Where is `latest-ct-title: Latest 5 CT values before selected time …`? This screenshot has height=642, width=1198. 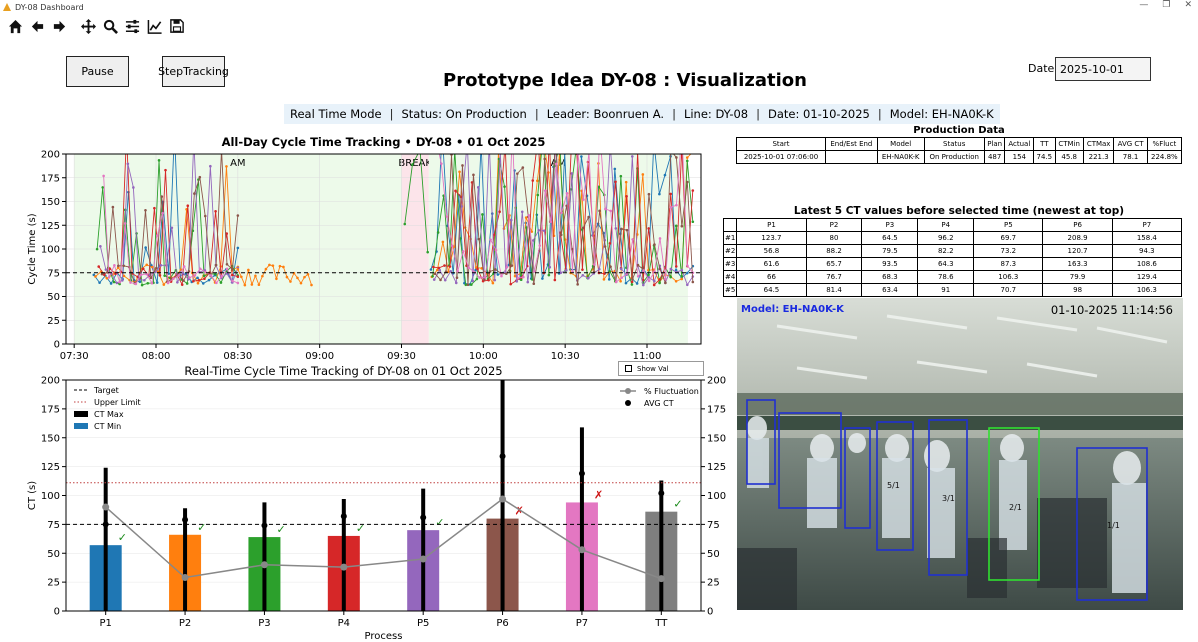
latest-ct-title: Latest 5 CT values before selected time … is located at coordinates (959, 211).